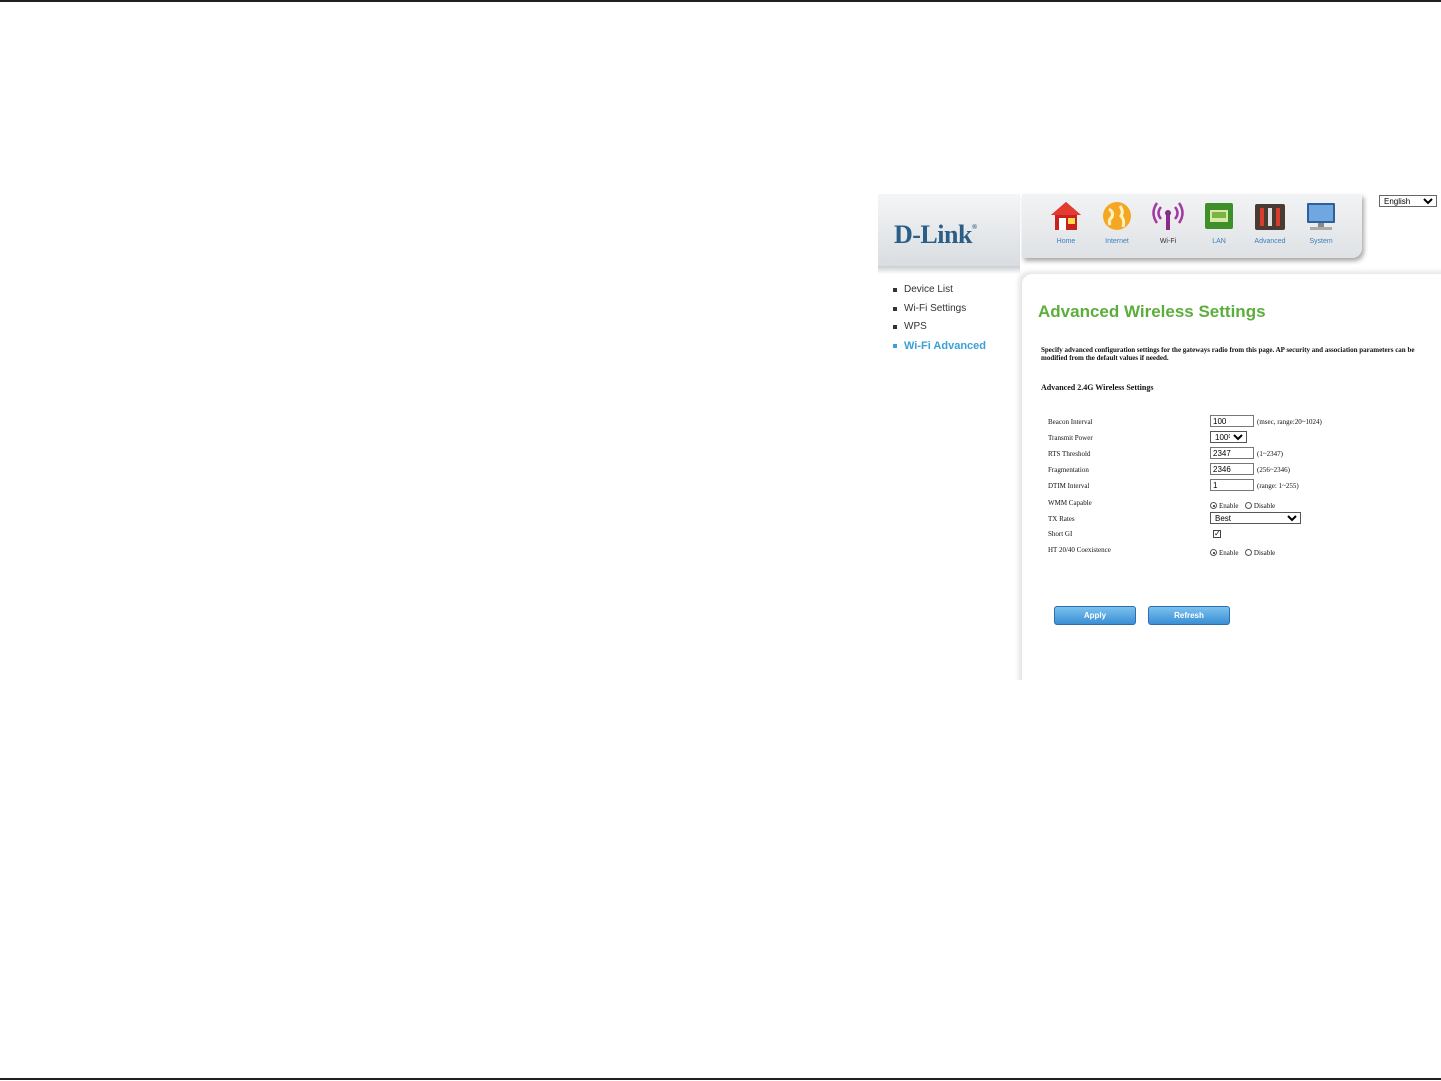  Describe the element at coordinates (1060, 534) in the screenshot. I see `short-gi-label: Short GI` at that location.